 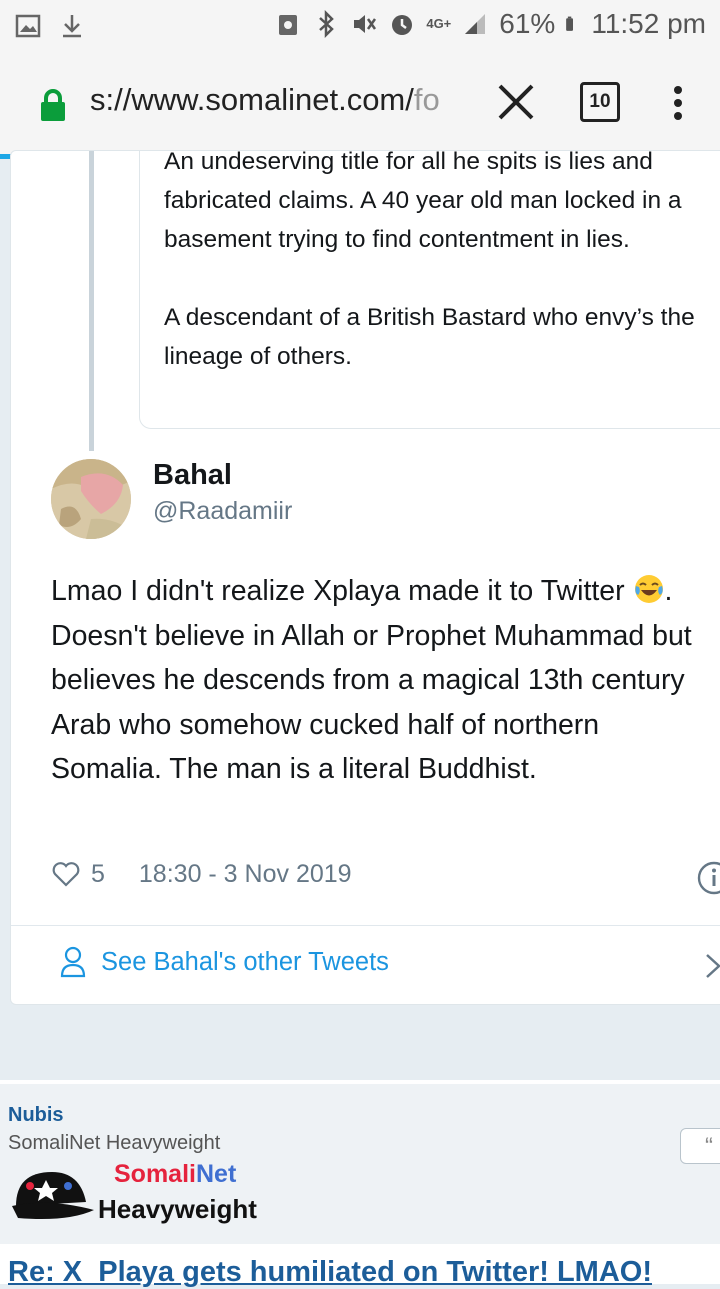 I want to click on battery-icon, so click(x=570, y=23).